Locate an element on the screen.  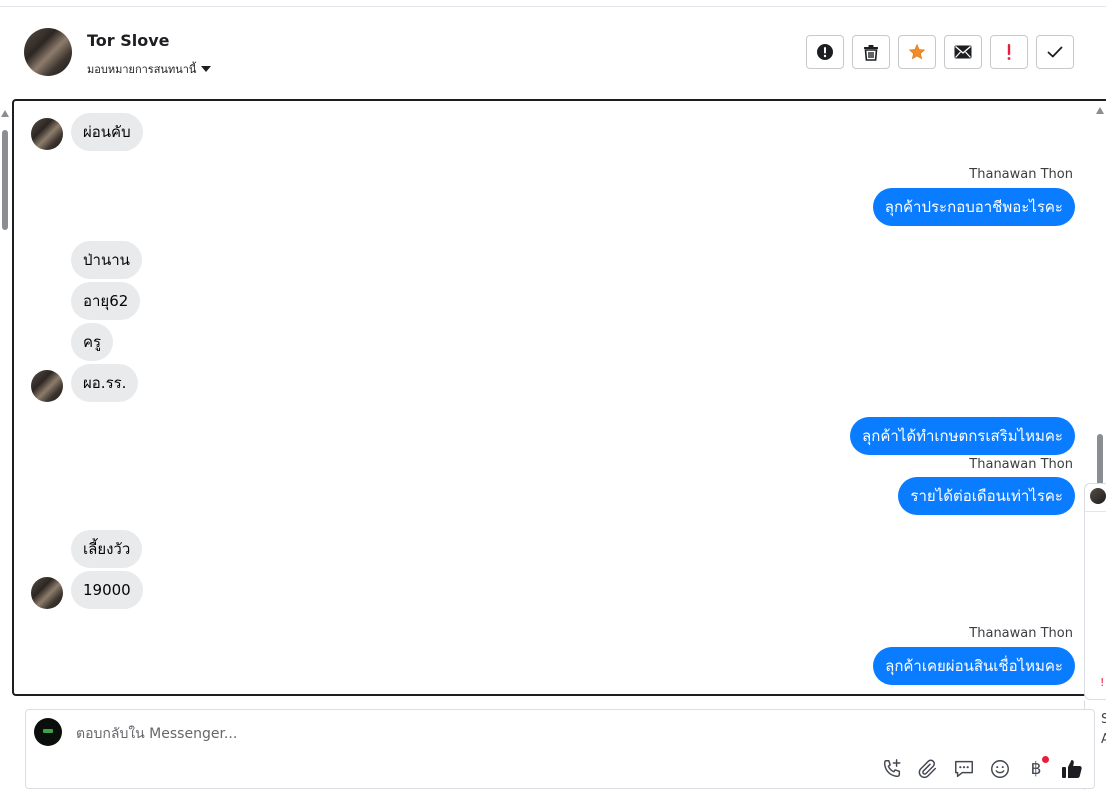
done-button is located at coordinates (1055, 52).